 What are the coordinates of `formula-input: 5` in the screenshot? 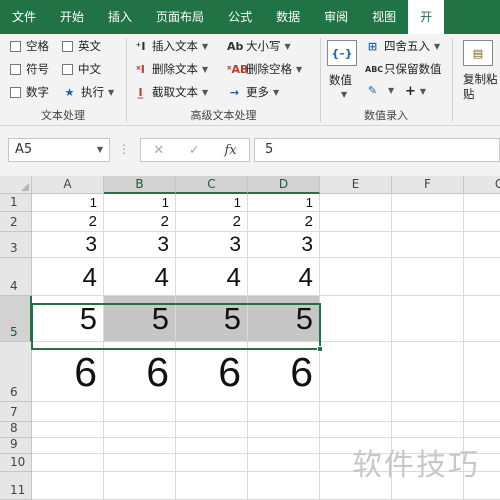 It's located at (377, 150).